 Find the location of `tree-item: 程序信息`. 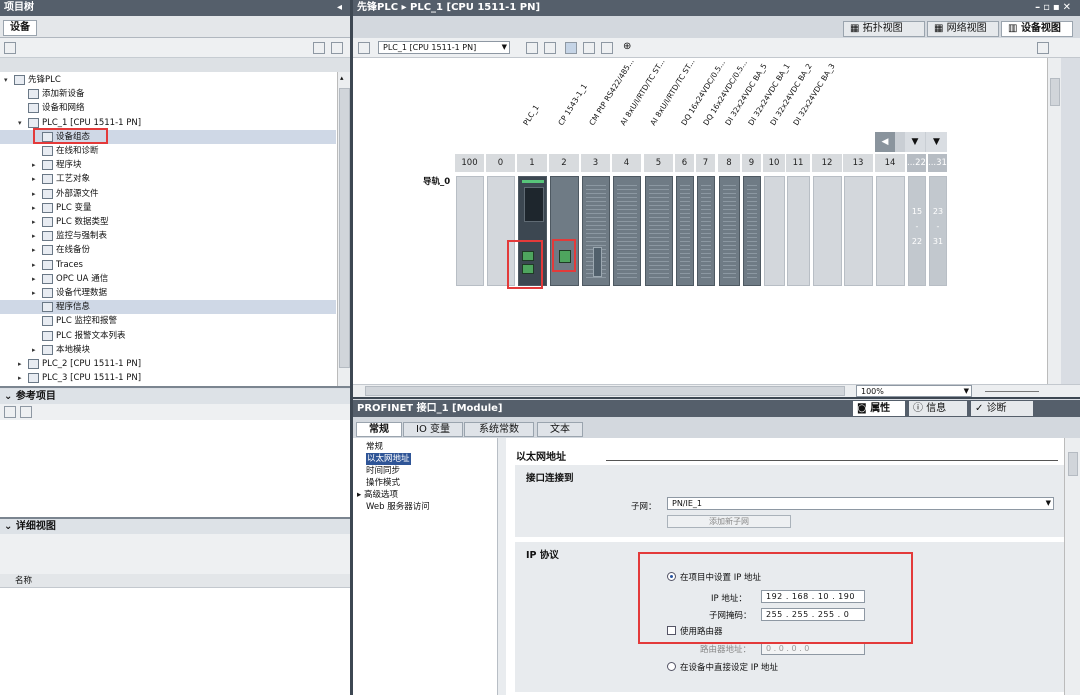

tree-item: 程序信息 is located at coordinates (168, 307).